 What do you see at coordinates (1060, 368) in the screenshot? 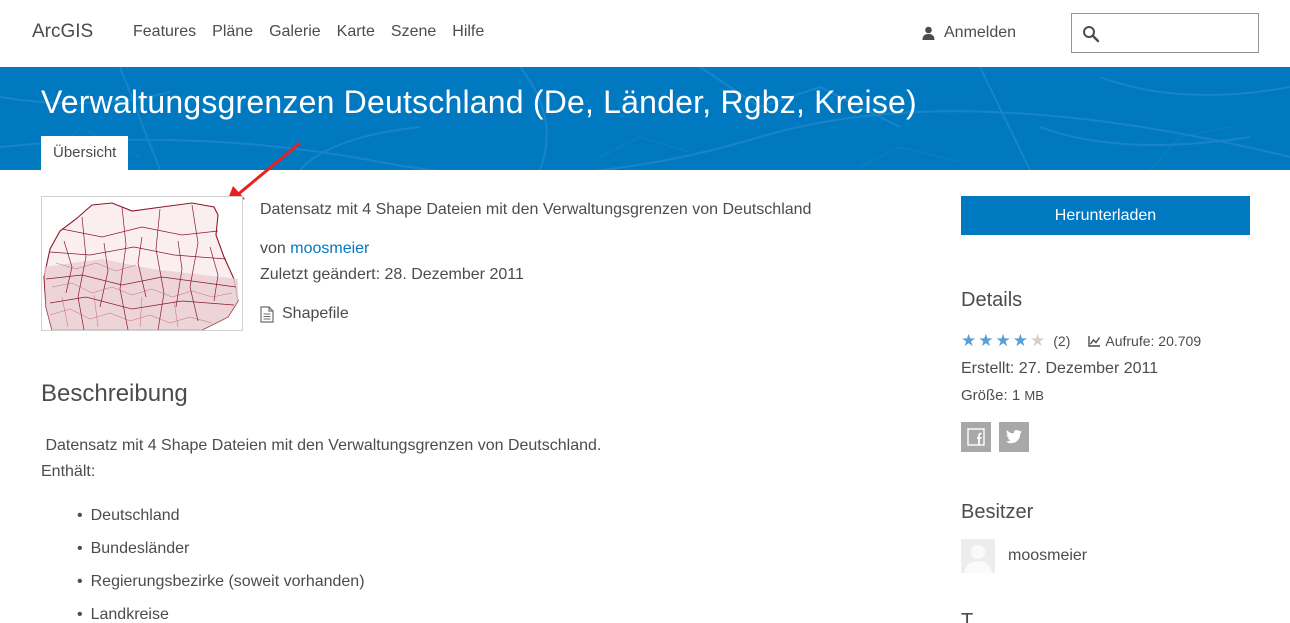
I see `created-date: Erstellt: 27. Dezember 2011` at bounding box center [1060, 368].